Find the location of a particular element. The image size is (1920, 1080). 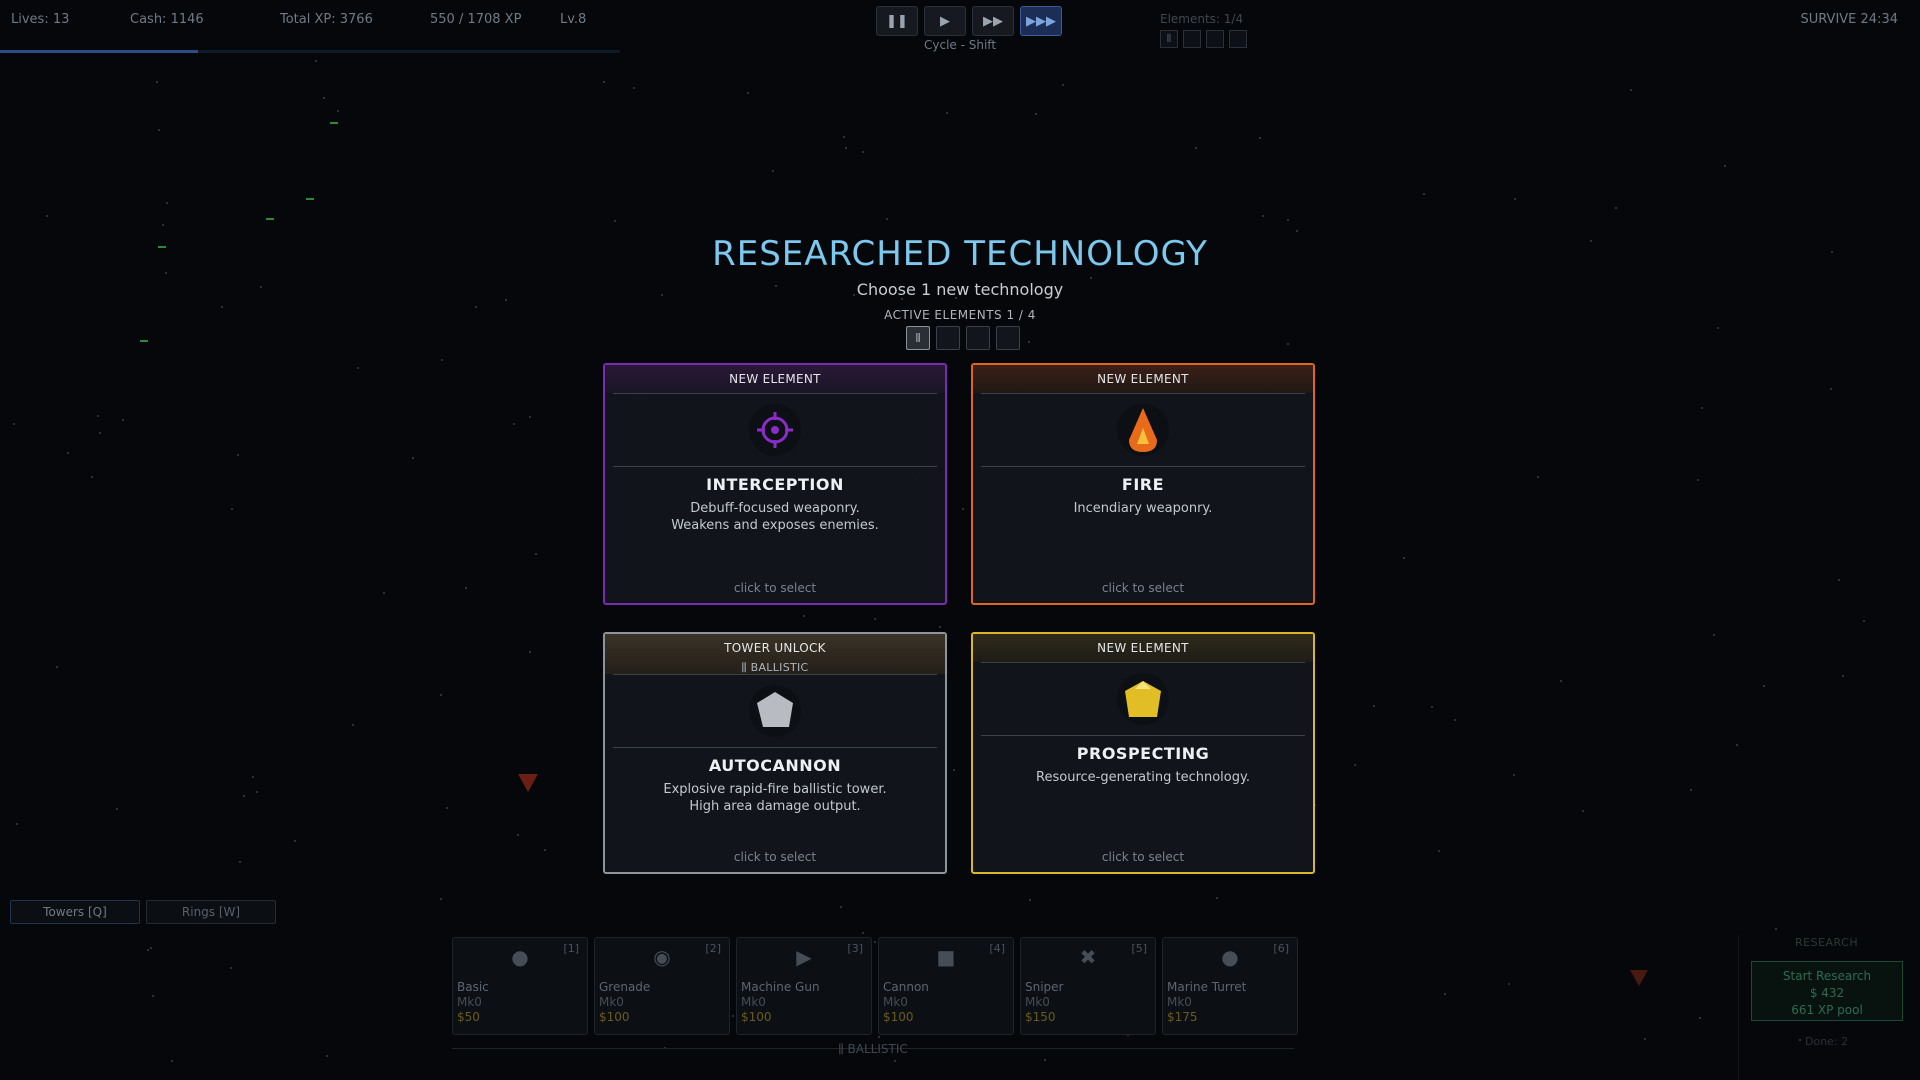

tower-hotkey: [3] is located at coordinates (855, 948).